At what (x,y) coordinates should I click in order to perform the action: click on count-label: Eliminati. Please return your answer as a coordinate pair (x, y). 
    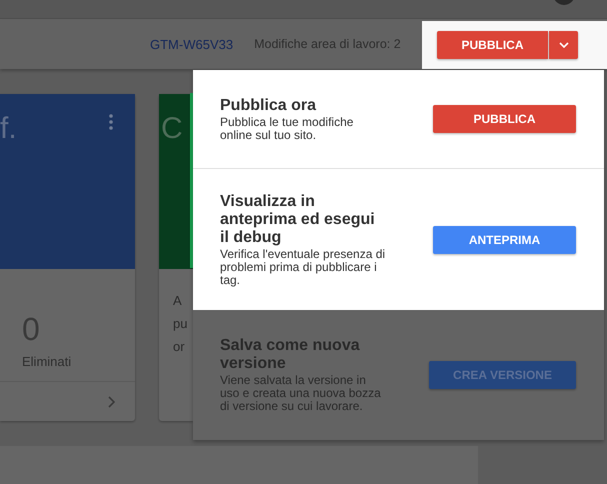
    Looking at the image, I should click on (47, 361).